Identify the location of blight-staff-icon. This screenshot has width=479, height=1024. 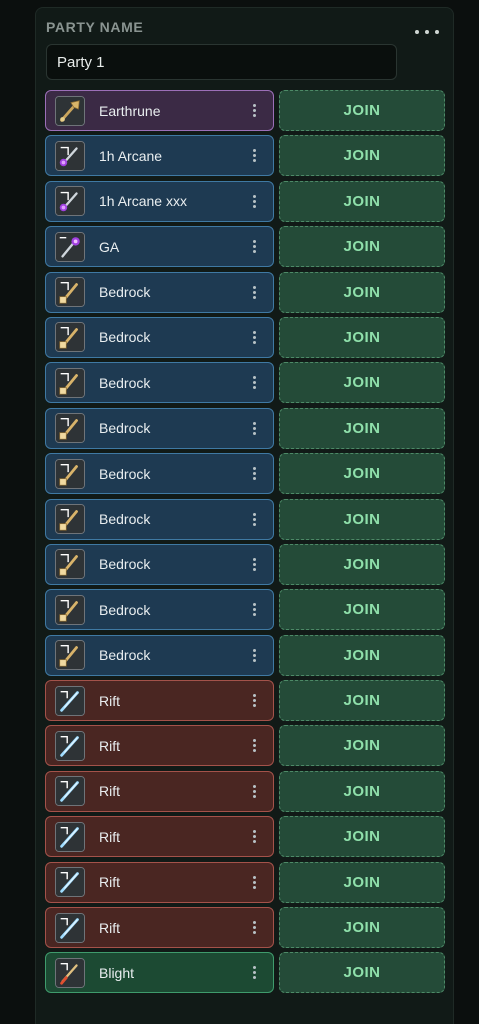
(70, 972).